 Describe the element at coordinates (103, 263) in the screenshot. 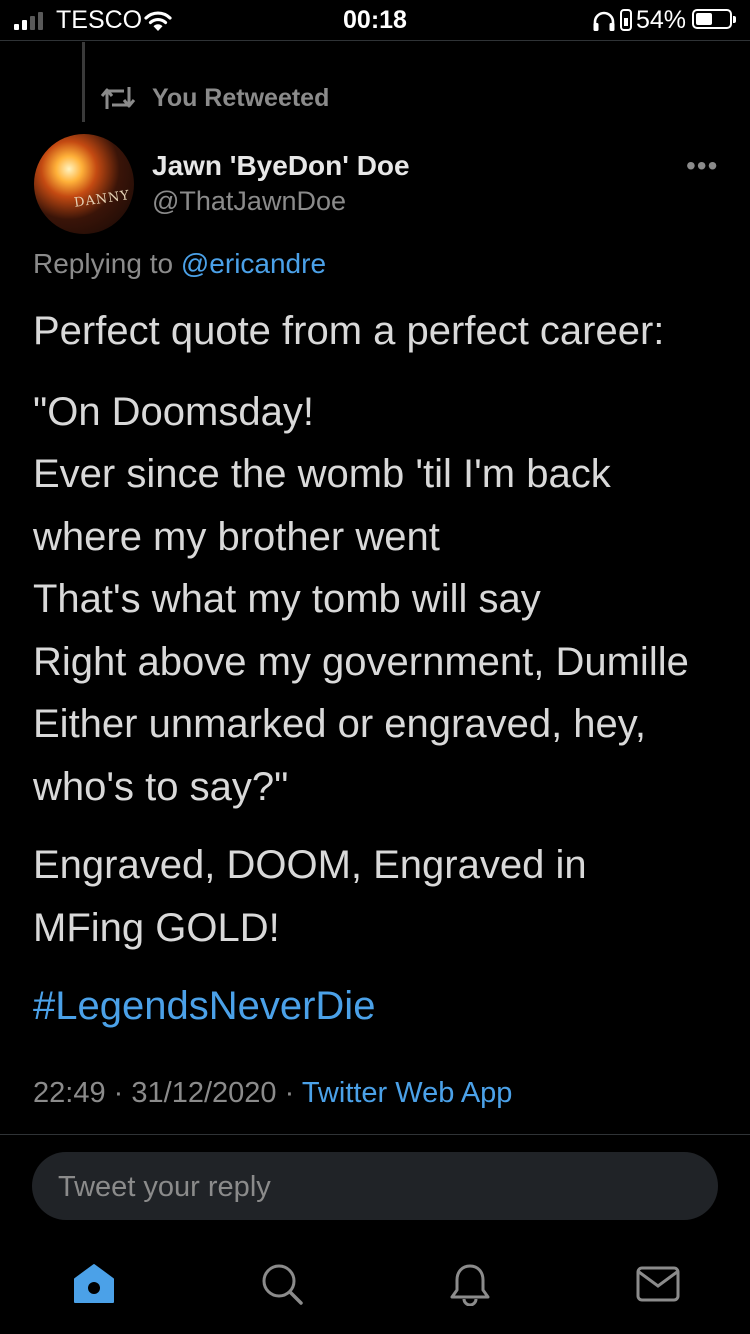

I see `replying-to-prefix: Replying to` at that location.